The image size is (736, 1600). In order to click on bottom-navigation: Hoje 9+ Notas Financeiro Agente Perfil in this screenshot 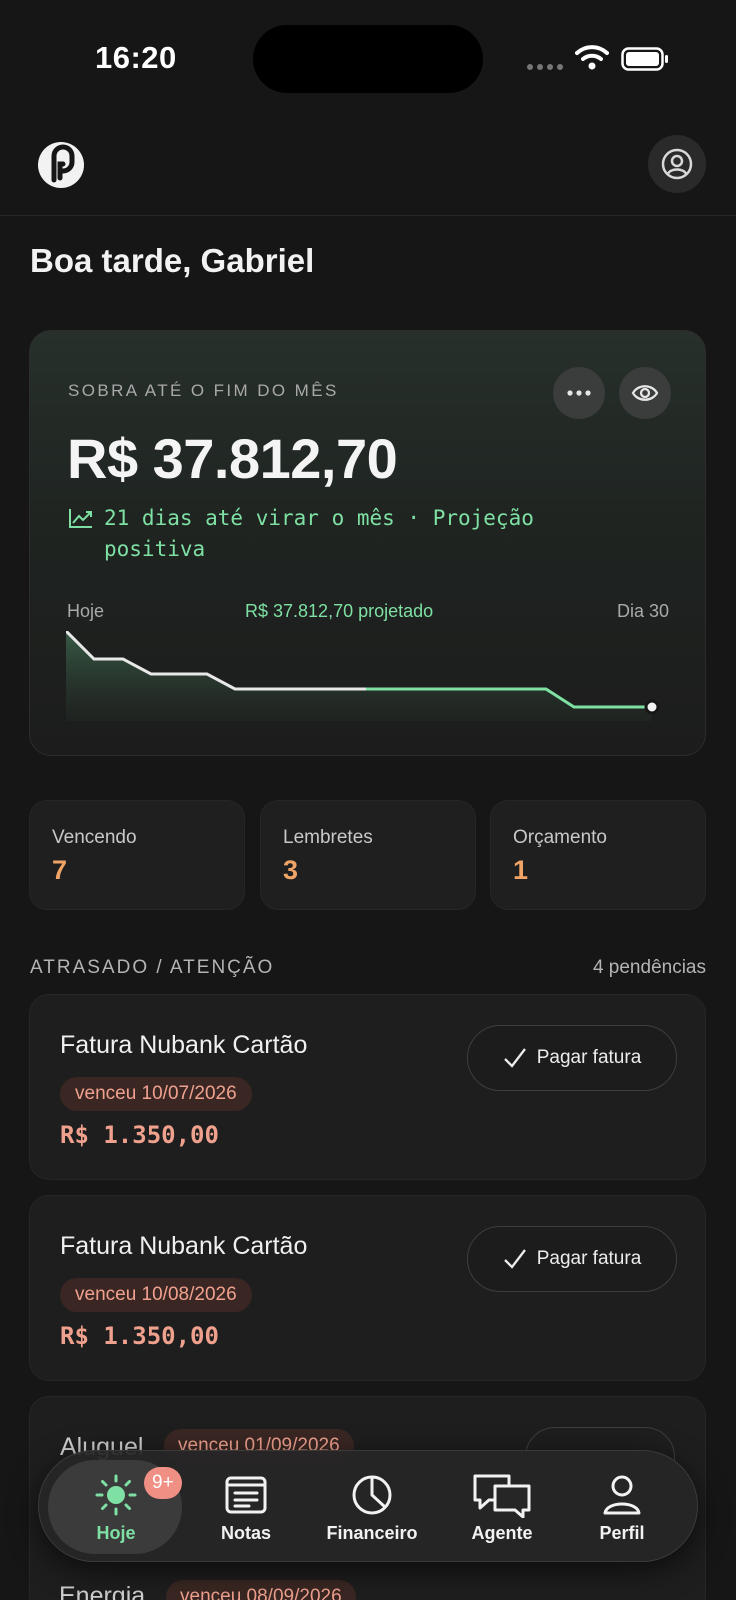, I will do `click(368, 1506)`.